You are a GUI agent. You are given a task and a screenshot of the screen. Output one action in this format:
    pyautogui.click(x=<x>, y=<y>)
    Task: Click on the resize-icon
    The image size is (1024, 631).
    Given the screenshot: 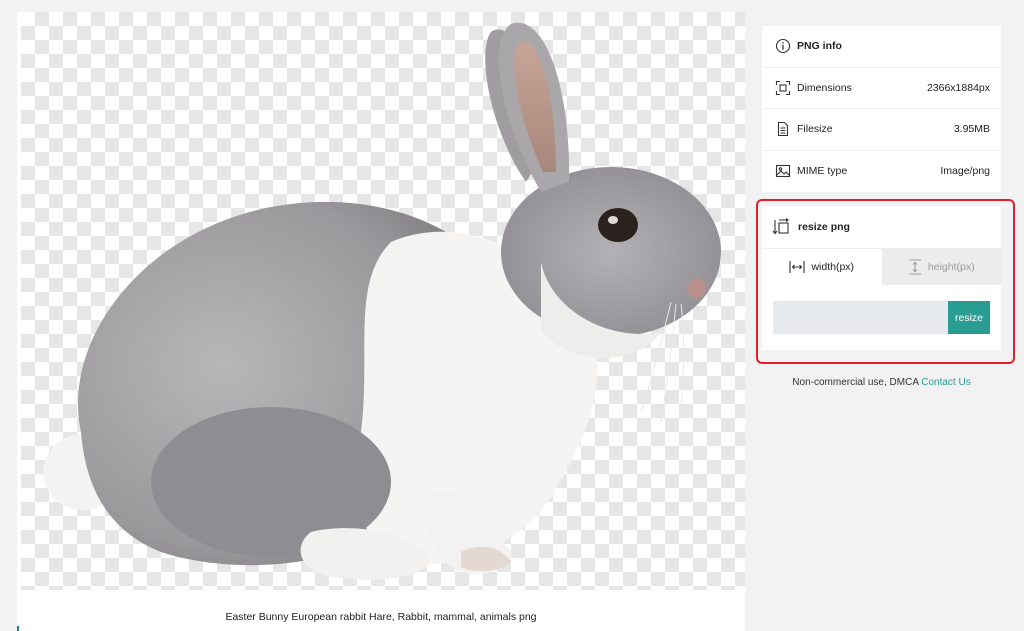 What is the action you would take?
    pyautogui.click(x=781, y=227)
    